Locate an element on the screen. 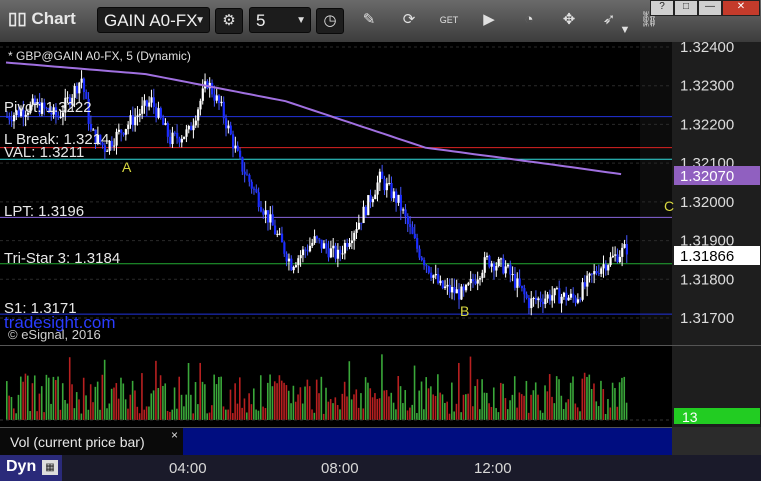  calendar-icon: ▦ is located at coordinates (50, 467).